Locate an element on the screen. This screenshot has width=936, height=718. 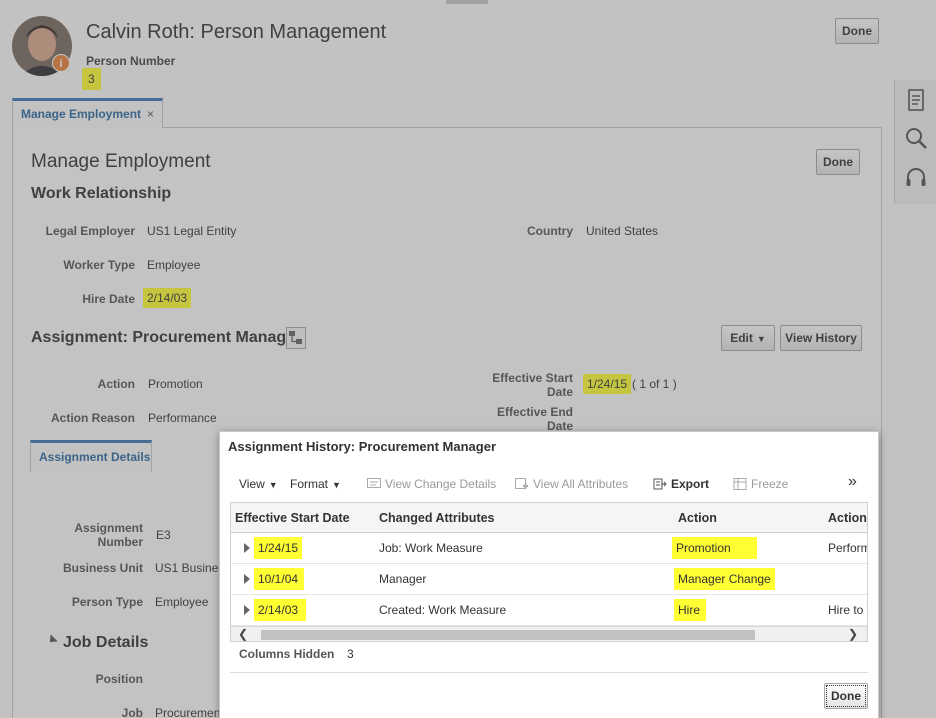
row-action: Hire is located at coordinates (690, 610).